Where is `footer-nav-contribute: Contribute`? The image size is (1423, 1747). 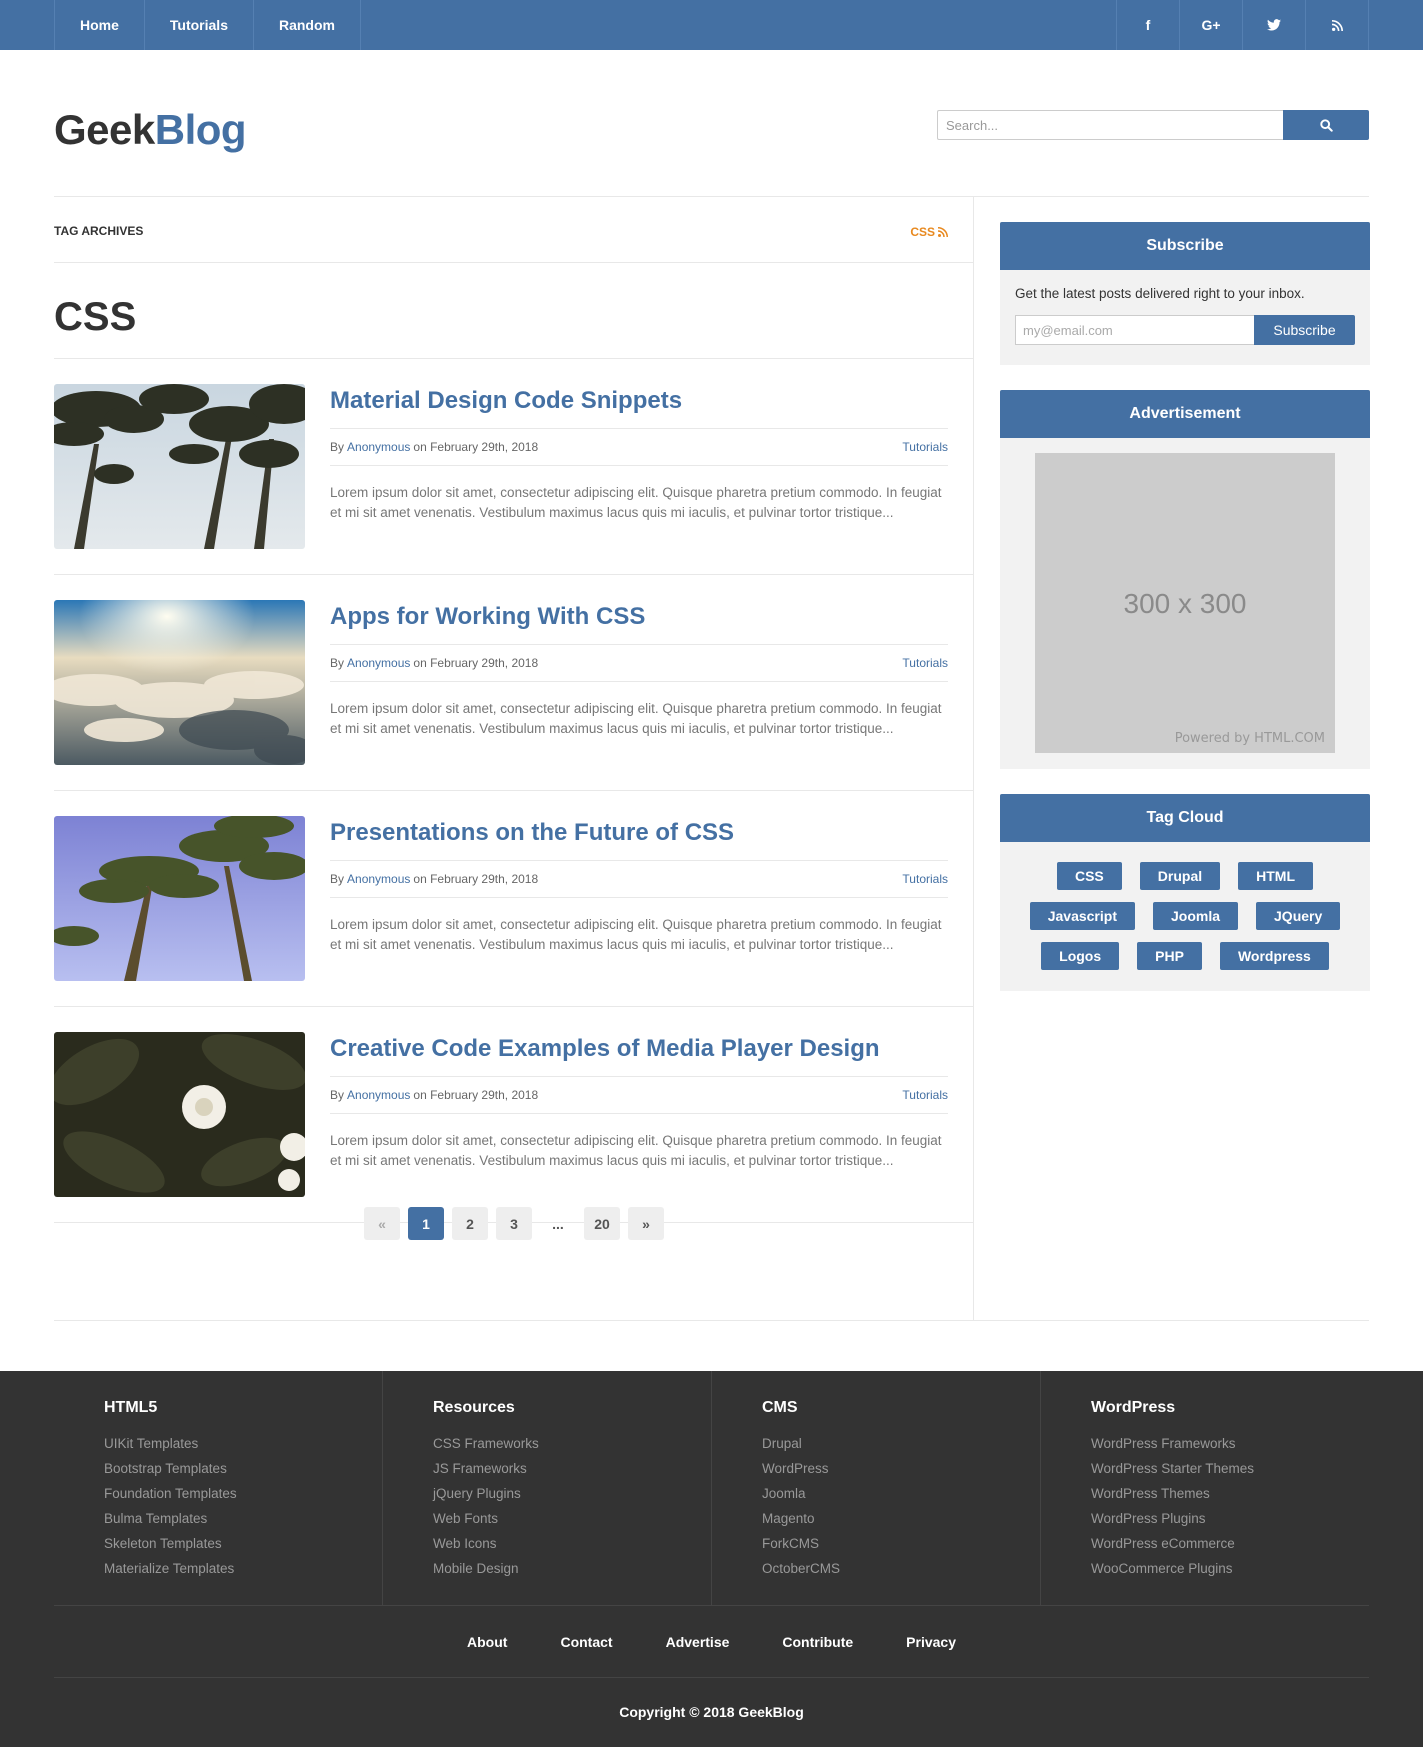
footer-nav-contribute: Contribute is located at coordinates (817, 1642).